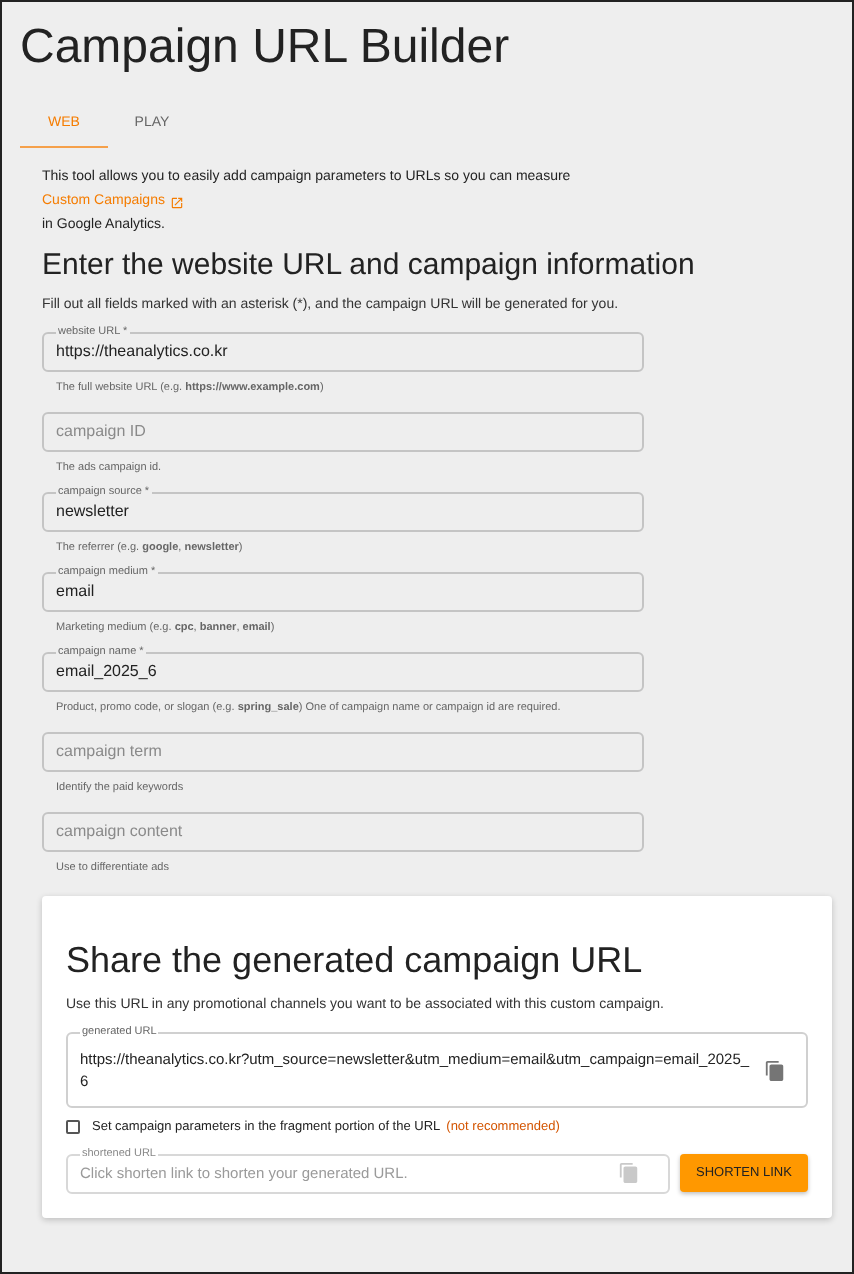 Image resolution: width=854 pixels, height=1274 pixels. What do you see at coordinates (775, 1070) in the screenshot?
I see `copy-icon` at bounding box center [775, 1070].